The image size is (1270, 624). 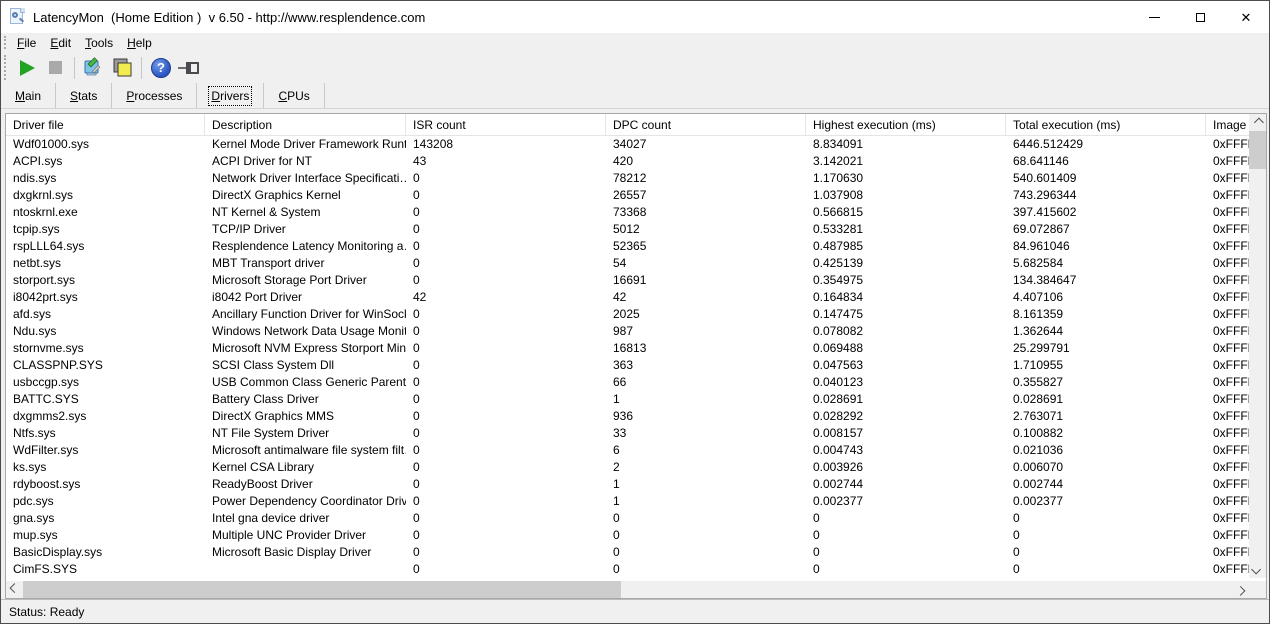 What do you see at coordinates (1257, 346) in the screenshot?
I see `vertical-scrollbar` at bounding box center [1257, 346].